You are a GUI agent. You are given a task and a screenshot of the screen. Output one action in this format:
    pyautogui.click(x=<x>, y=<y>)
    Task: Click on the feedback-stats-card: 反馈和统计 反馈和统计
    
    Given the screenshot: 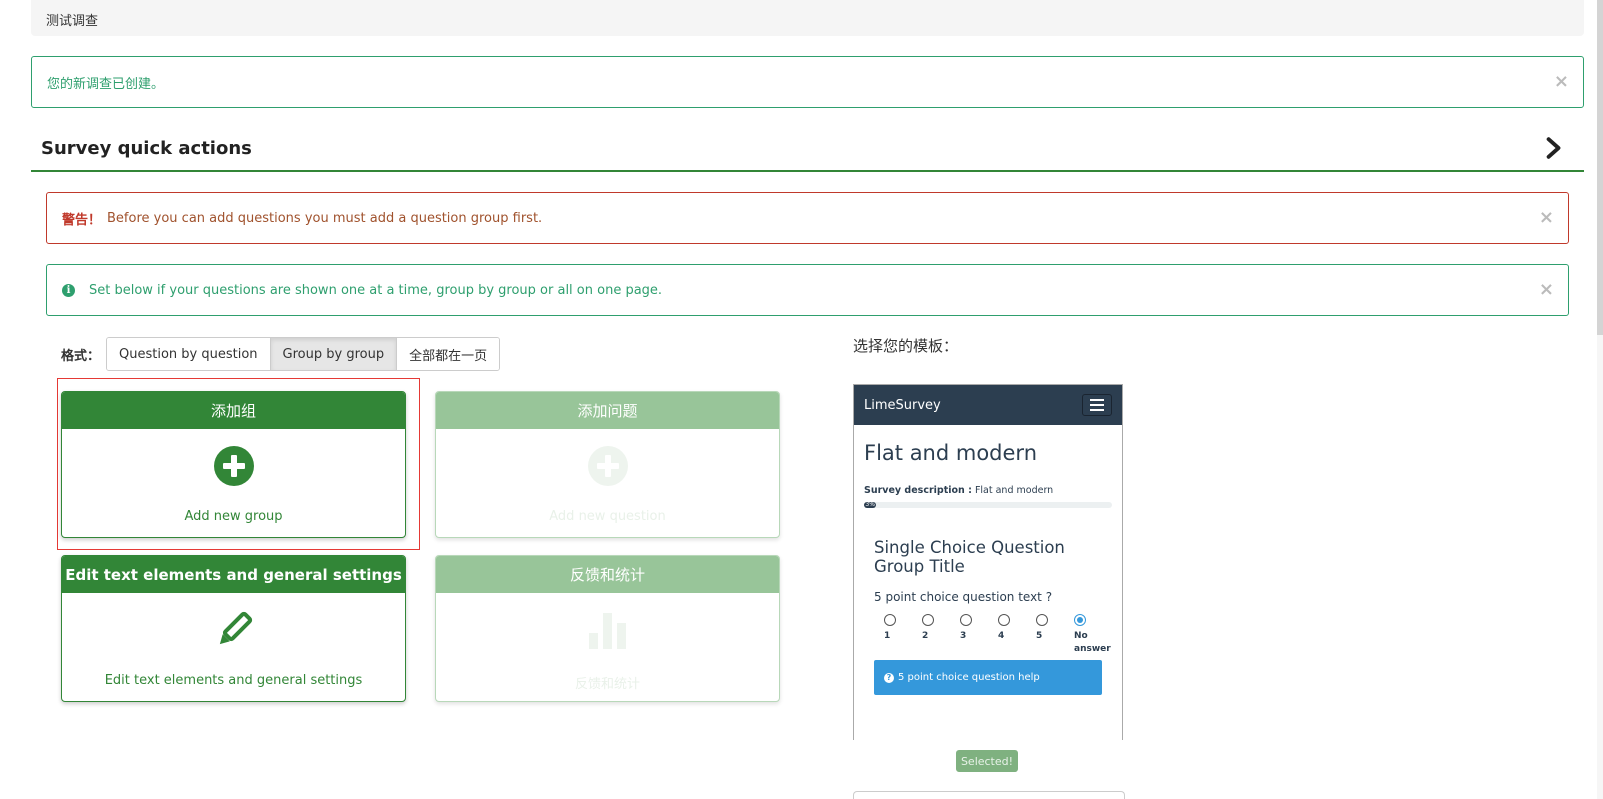 What is the action you would take?
    pyautogui.click(x=607, y=628)
    